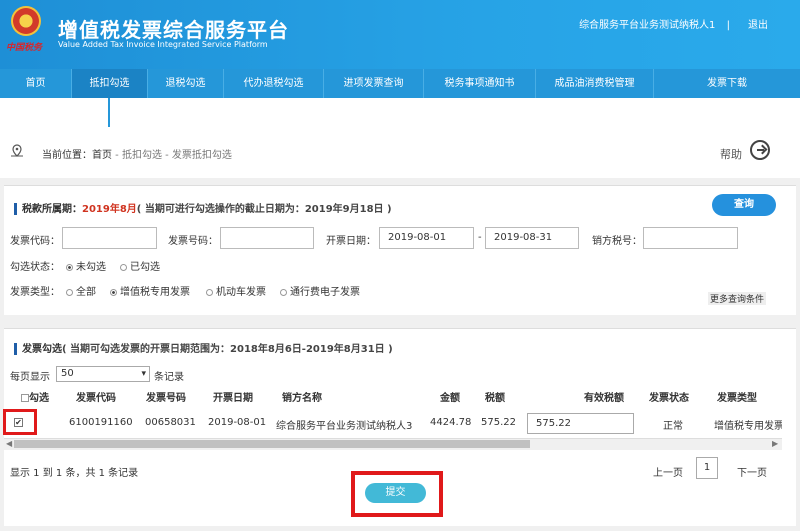 This screenshot has height=531, width=800. I want to click on col-status: 发票状态, so click(669, 398).